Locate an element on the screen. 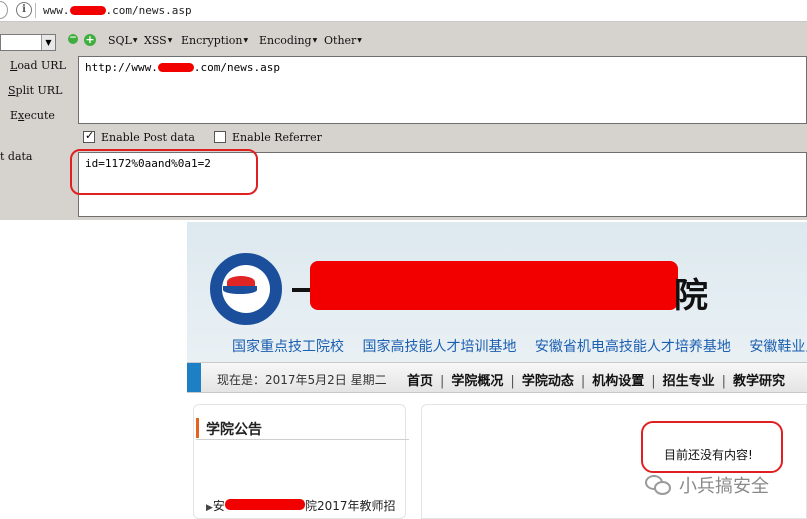  redacted-site-title is located at coordinates (494, 285).